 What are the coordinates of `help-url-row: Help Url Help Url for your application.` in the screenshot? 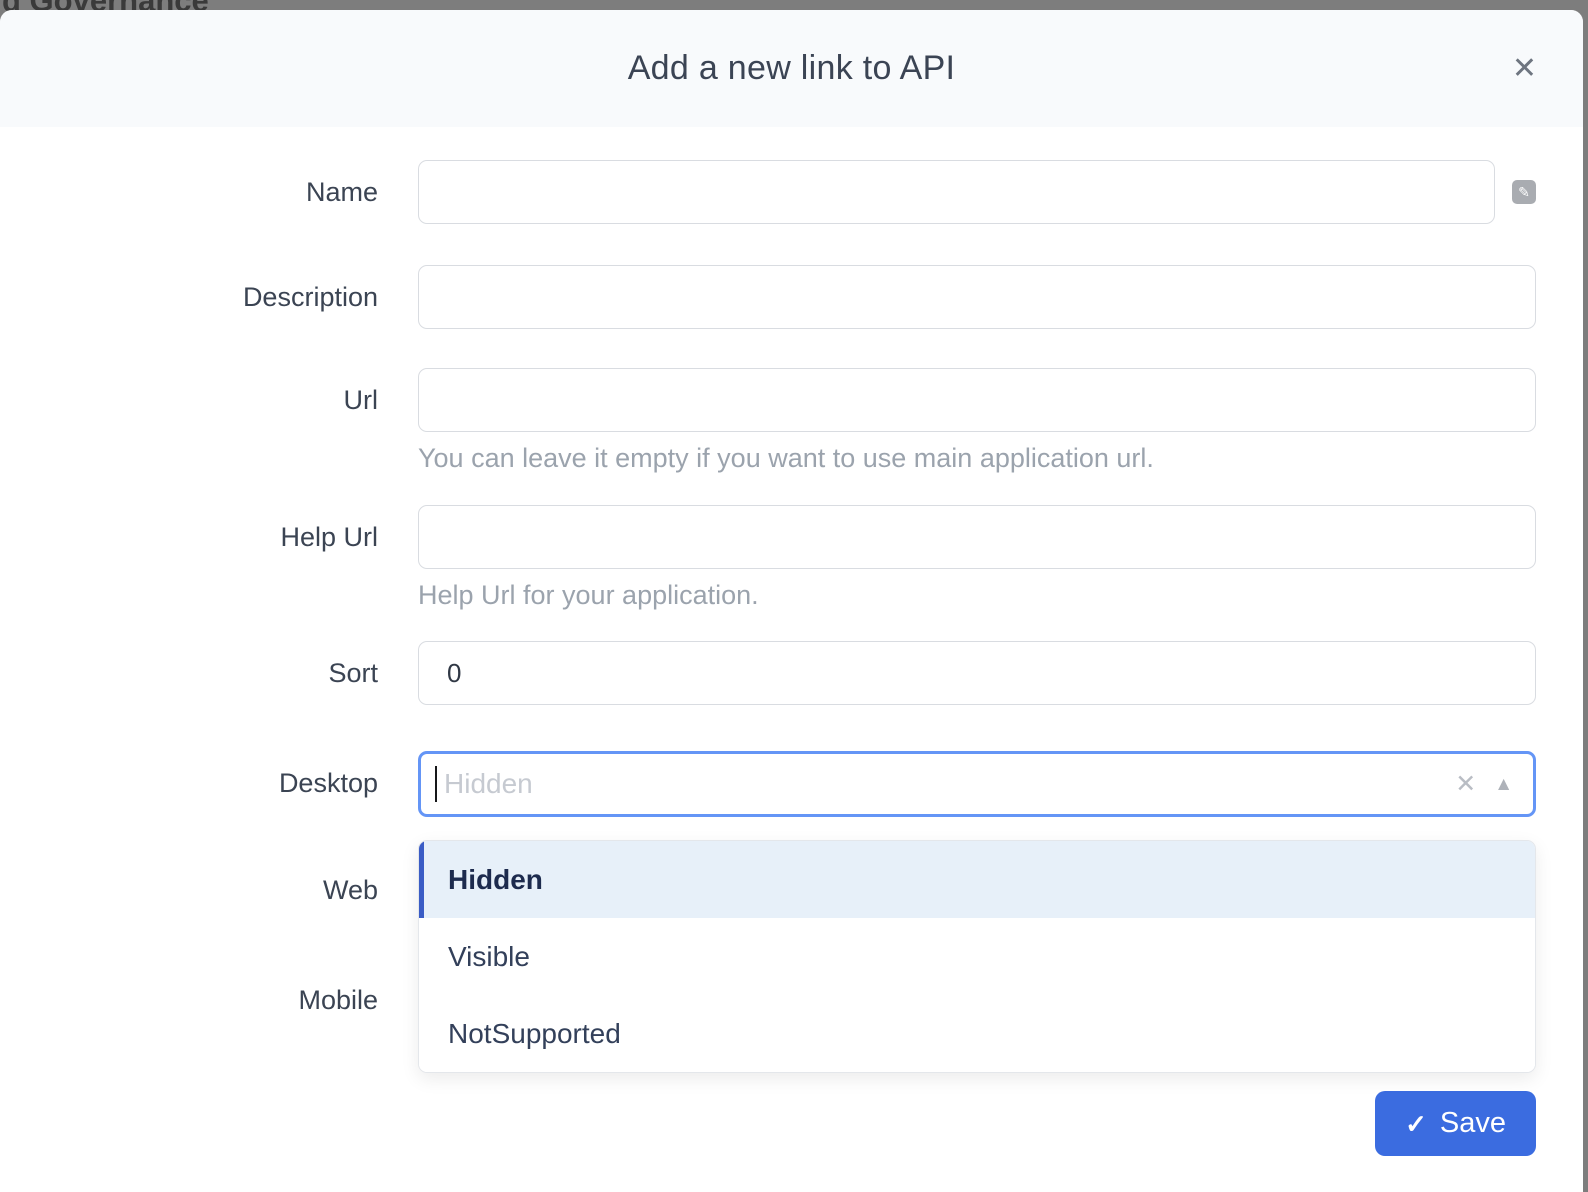 It's located at (768, 558).